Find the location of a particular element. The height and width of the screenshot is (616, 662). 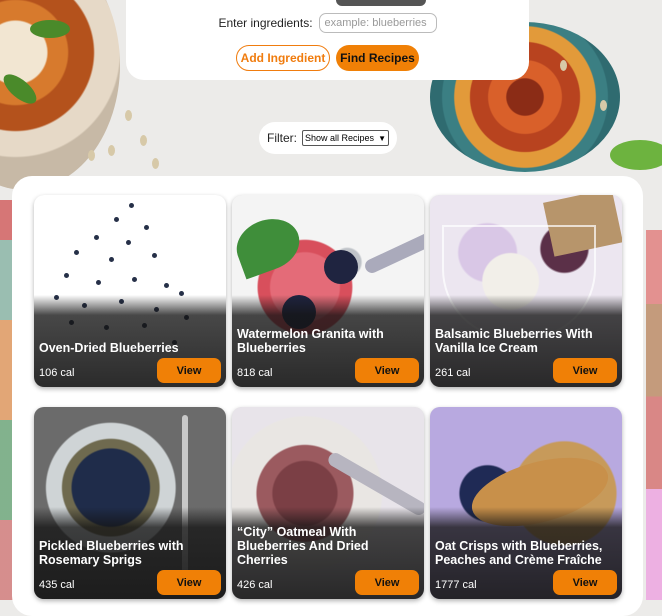

panel-top-control is located at coordinates (381, 3).